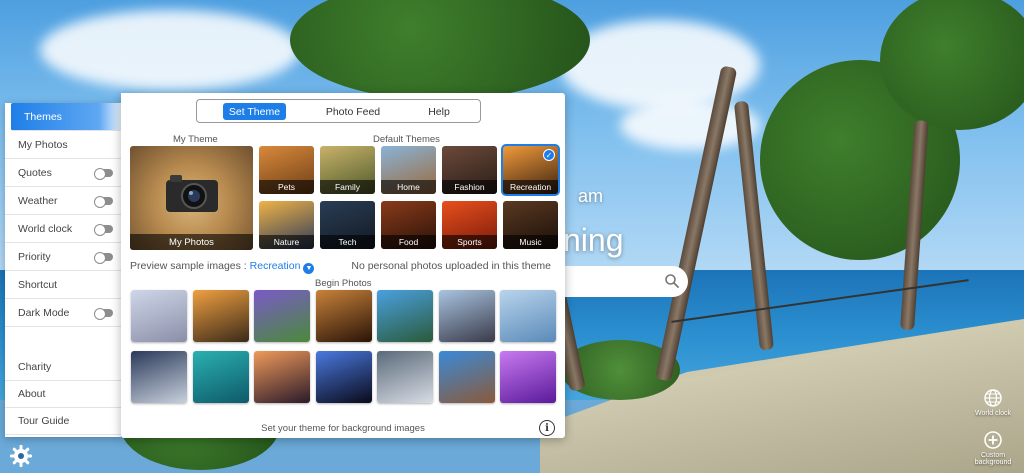 The height and width of the screenshot is (473, 1024). Describe the element at coordinates (347, 187) in the screenshot. I see `theme-caption: Family` at that location.